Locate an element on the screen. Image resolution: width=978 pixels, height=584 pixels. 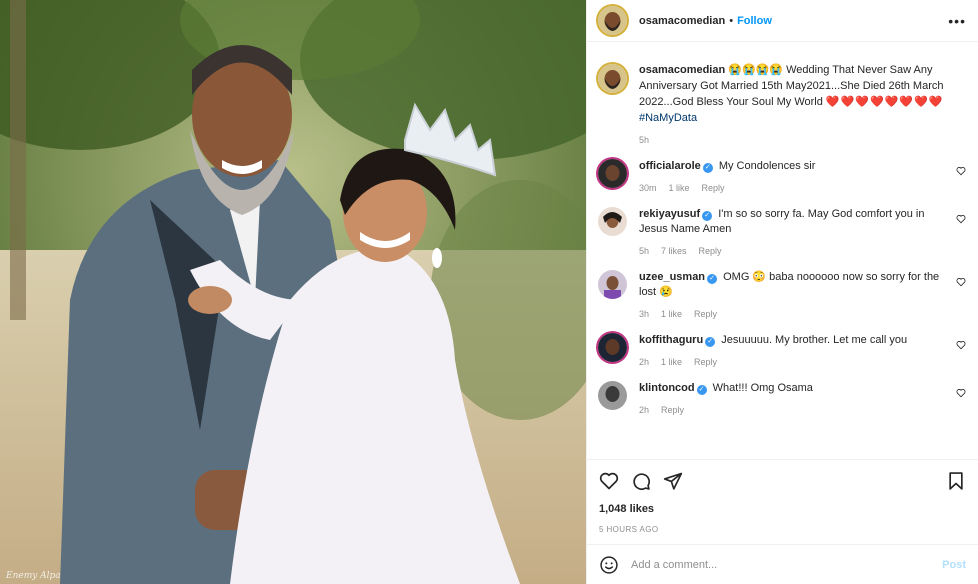
comment-text: klintoncod ✓ What!!! Omg Osama is located at coordinates (791, 388).